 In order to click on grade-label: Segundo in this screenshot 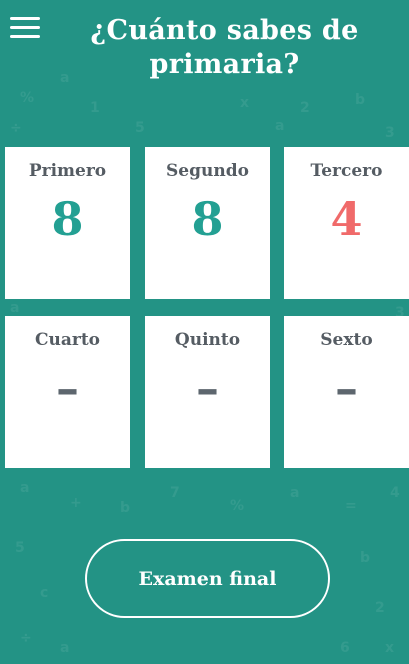, I will do `click(207, 171)`.